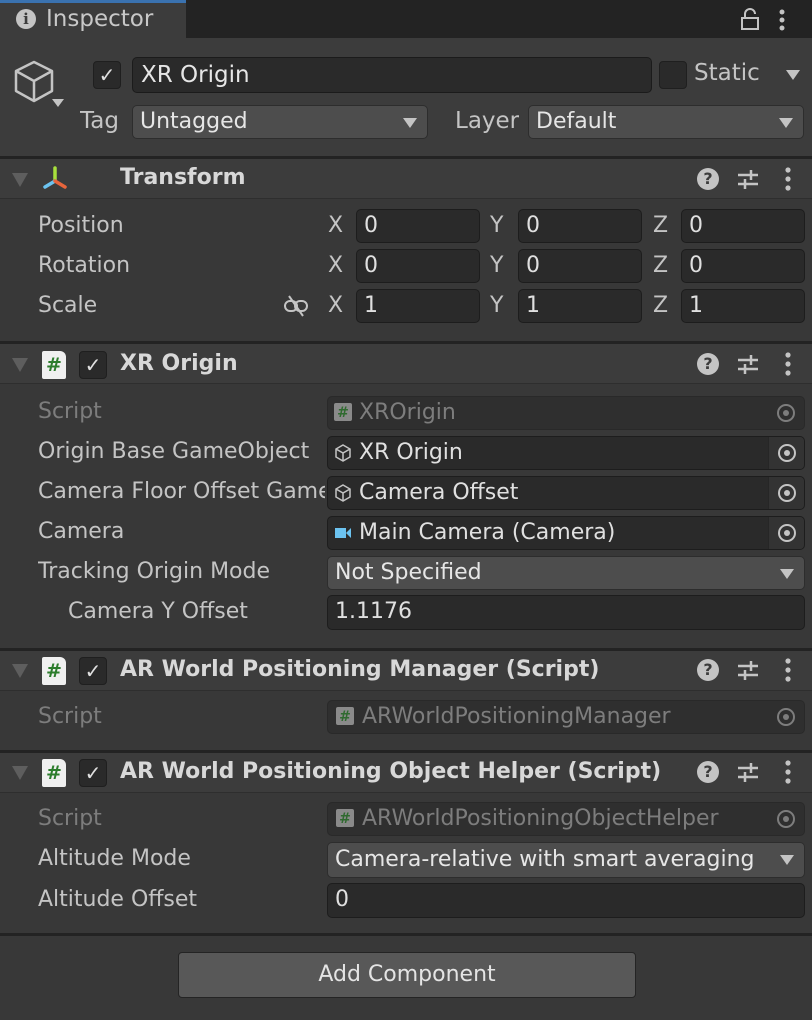 The height and width of the screenshot is (1020, 812). I want to click on component-title: XR Origin, so click(179, 363).